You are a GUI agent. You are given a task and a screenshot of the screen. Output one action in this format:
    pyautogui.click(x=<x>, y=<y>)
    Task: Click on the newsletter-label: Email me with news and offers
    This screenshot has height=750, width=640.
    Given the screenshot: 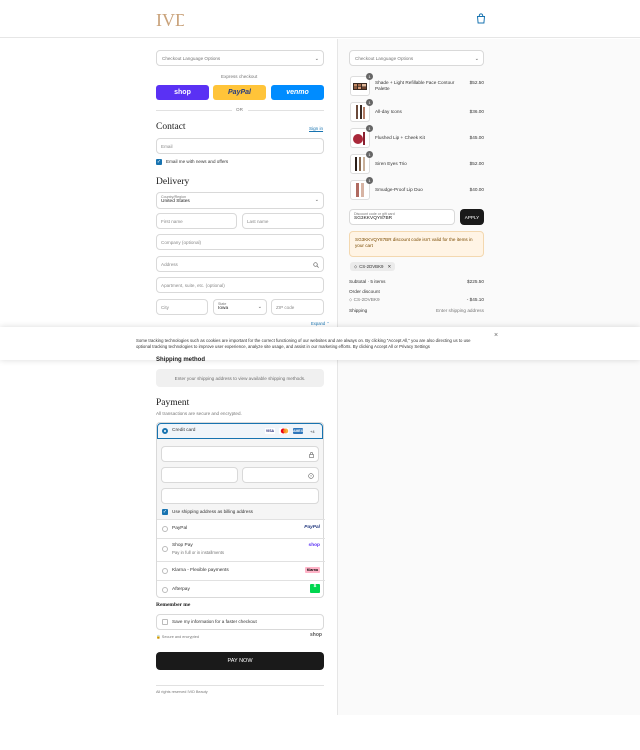 What is the action you would take?
    pyautogui.click(x=197, y=161)
    